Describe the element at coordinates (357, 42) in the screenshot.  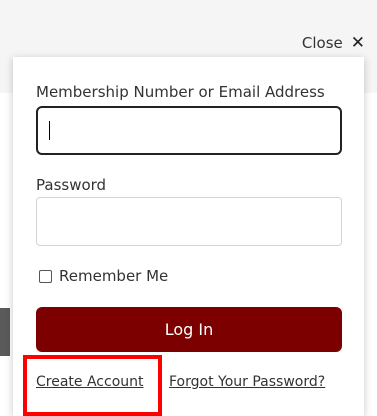
I see `close-icon: ✕` at that location.